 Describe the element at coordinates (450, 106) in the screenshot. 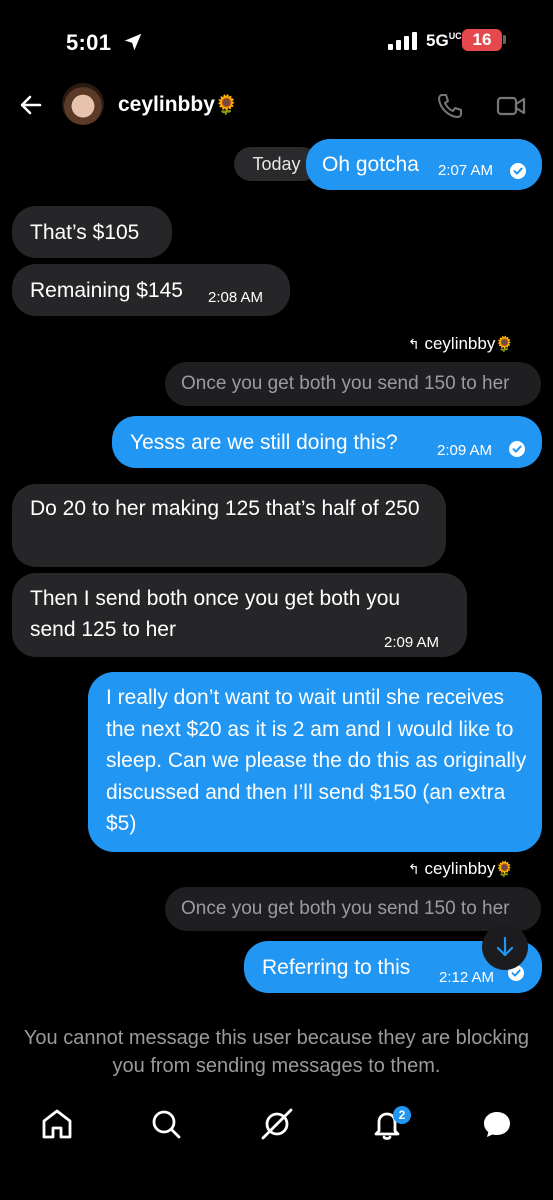

I see `phone-call-icon` at that location.